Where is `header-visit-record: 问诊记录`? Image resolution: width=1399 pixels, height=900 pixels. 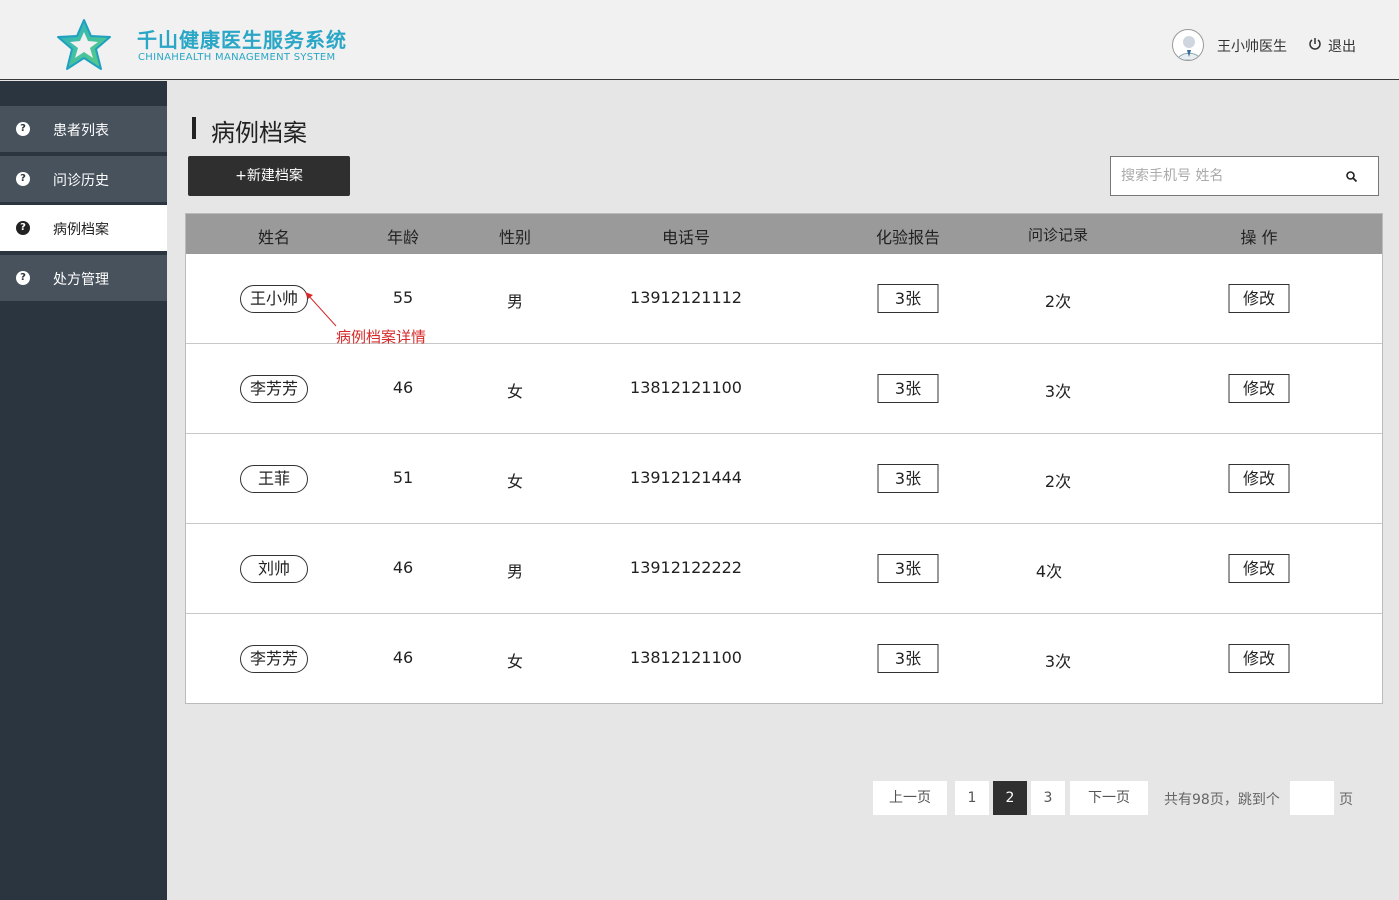 header-visit-record: 问诊记录 is located at coordinates (1058, 235).